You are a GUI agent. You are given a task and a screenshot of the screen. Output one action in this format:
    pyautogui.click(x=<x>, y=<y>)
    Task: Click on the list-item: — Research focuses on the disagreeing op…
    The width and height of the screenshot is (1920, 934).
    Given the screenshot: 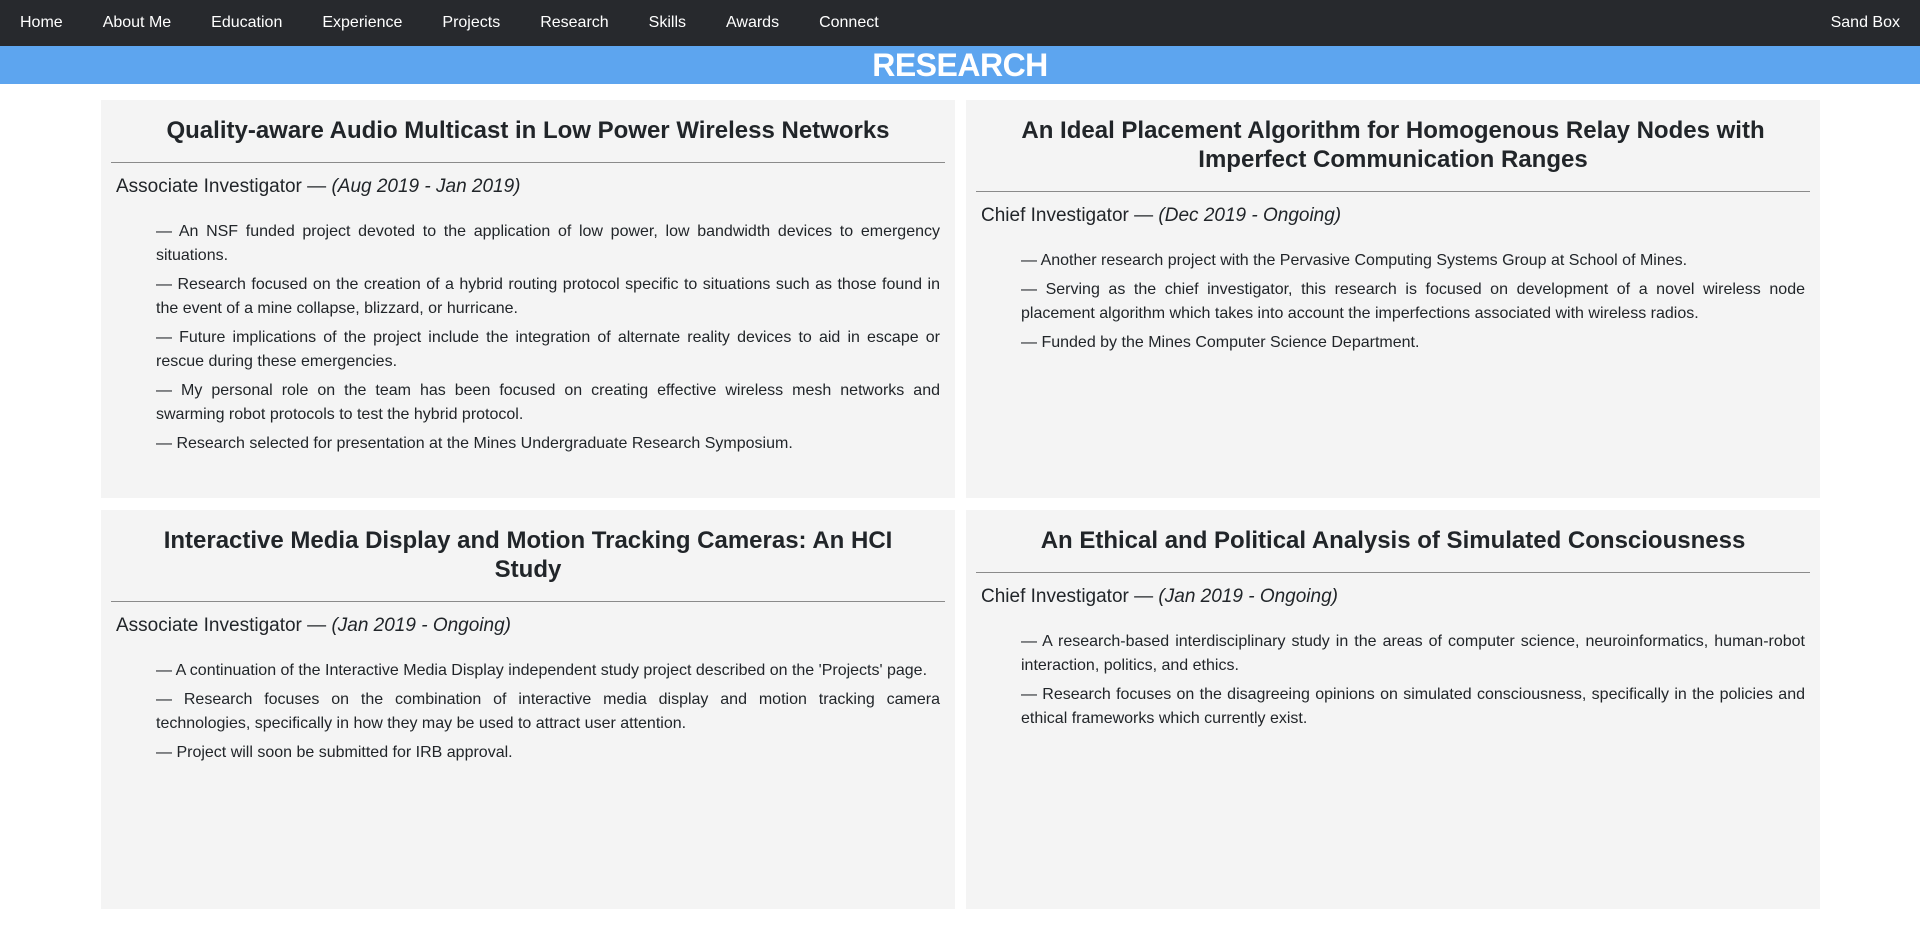 What is the action you would take?
    pyautogui.click(x=1413, y=706)
    